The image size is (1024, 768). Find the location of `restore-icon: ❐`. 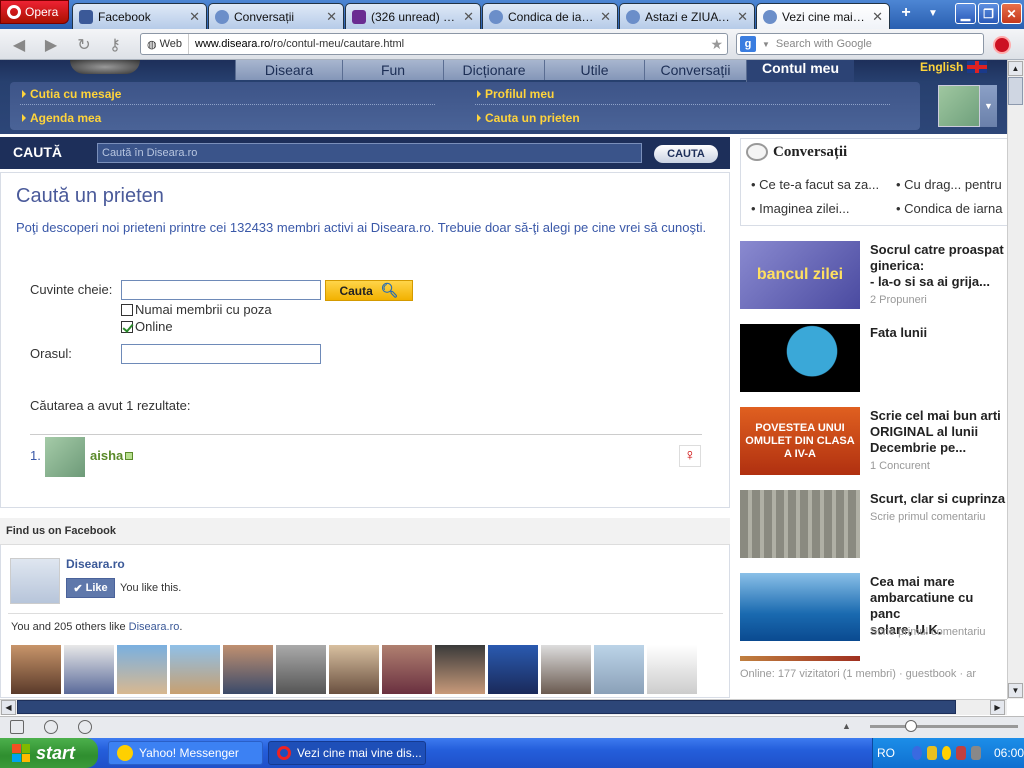

restore-icon: ❐ is located at coordinates (988, 13).